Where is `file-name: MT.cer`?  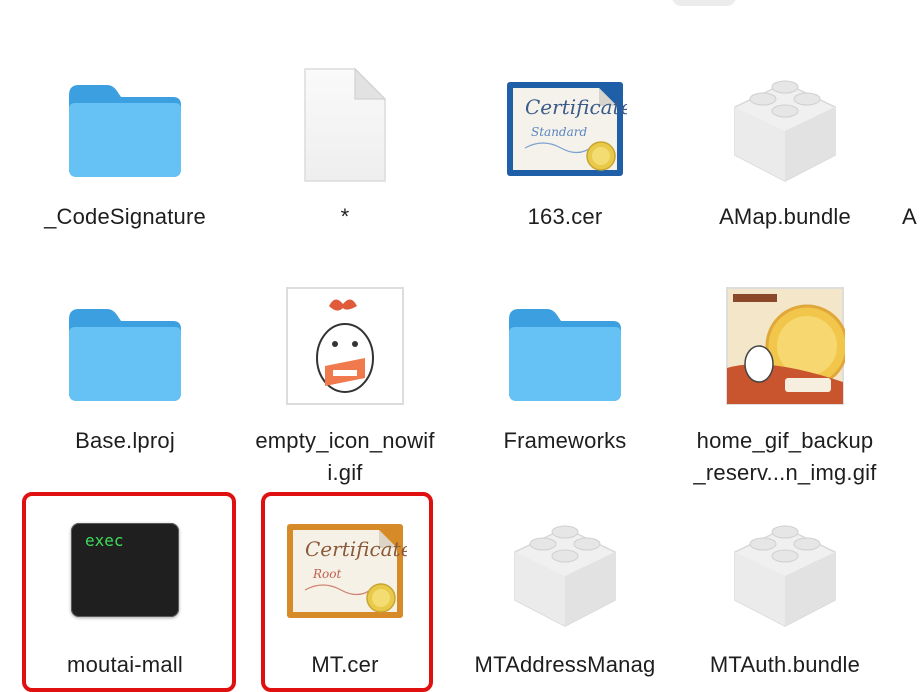 file-name: MT.cer is located at coordinates (345, 664).